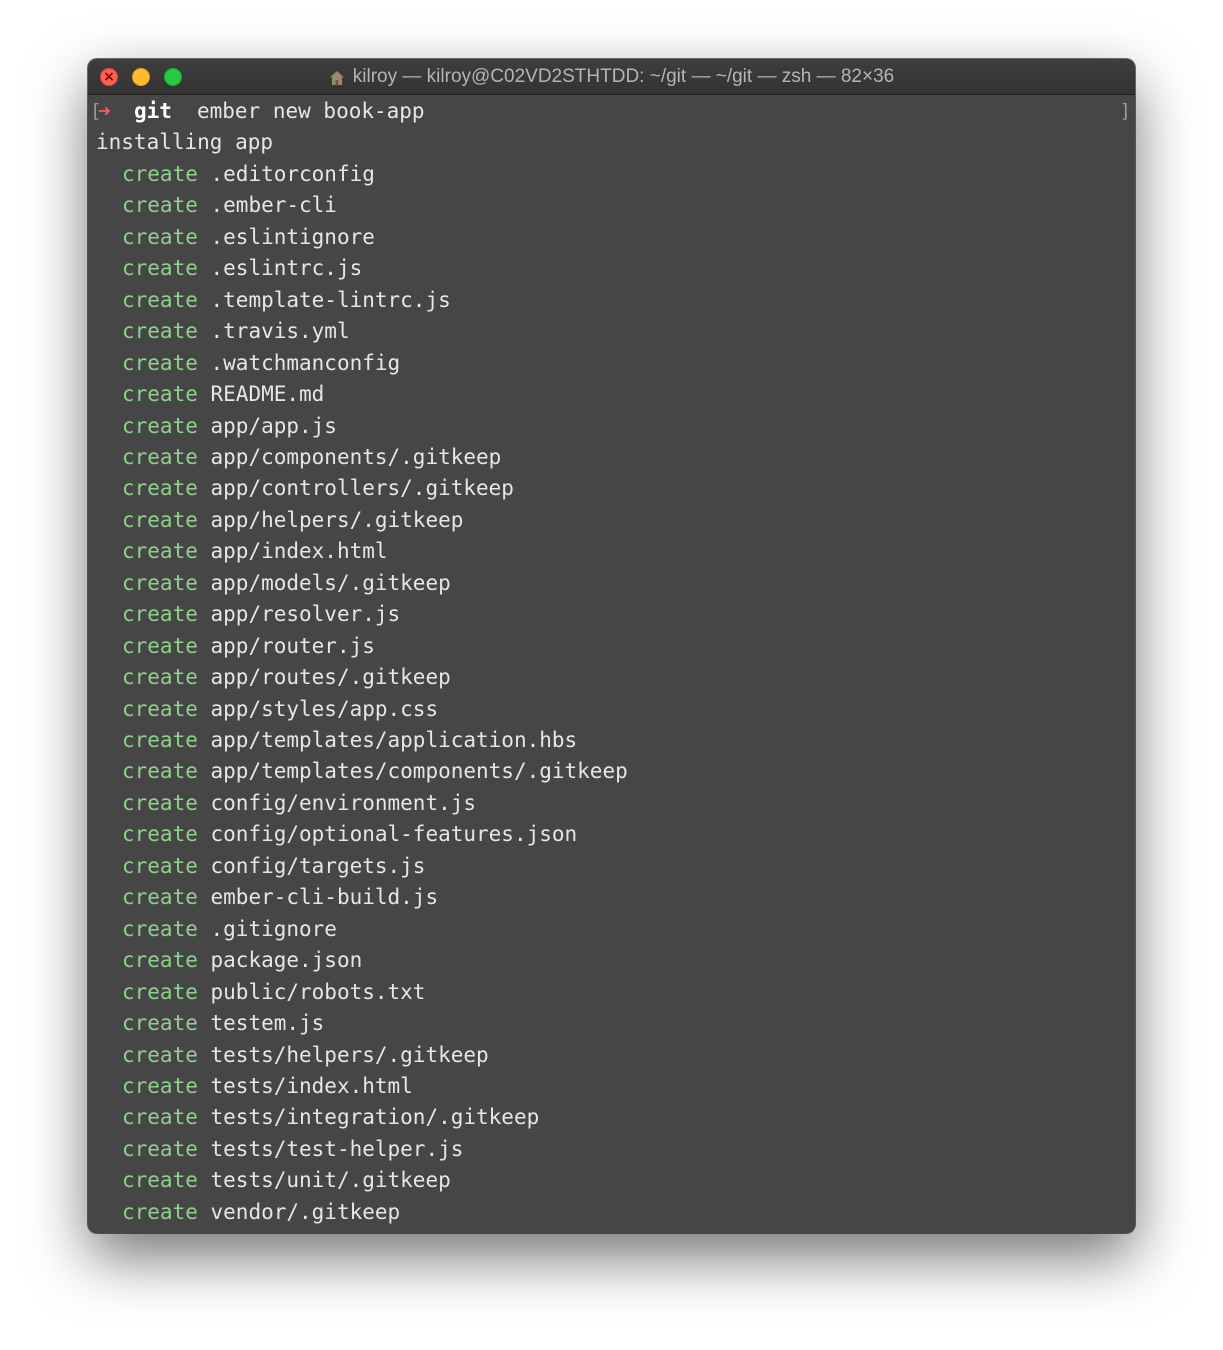  I want to click on output-line: create app/models/.gitkeep, so click(286, 583).